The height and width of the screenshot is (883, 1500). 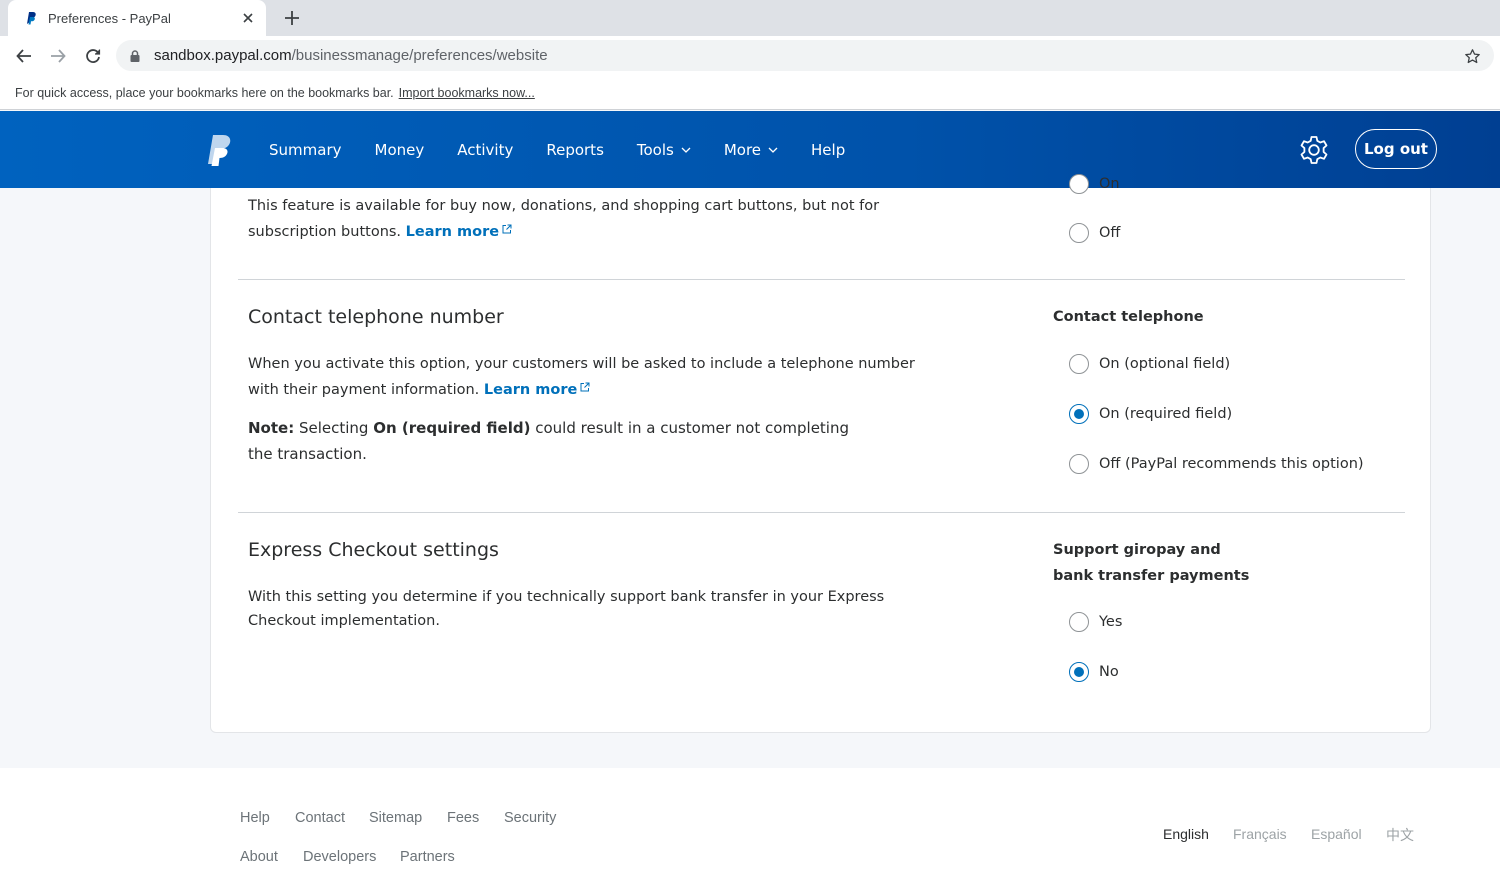 What do you see at coordinates (452, 232) in the screenshot?
I see `top-learn-more-label: Learn more` at bounding box center [452, 232].